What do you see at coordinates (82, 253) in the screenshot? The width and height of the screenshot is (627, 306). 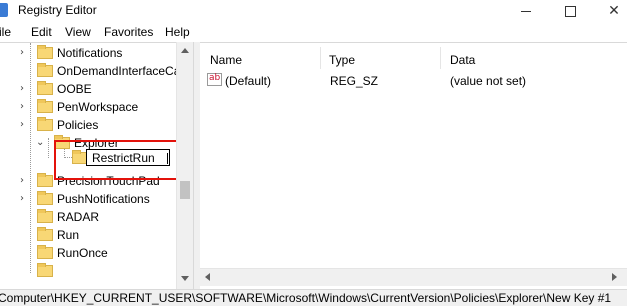 I see `tree-item-label: RunOnce` at bounding box center [82, 253].